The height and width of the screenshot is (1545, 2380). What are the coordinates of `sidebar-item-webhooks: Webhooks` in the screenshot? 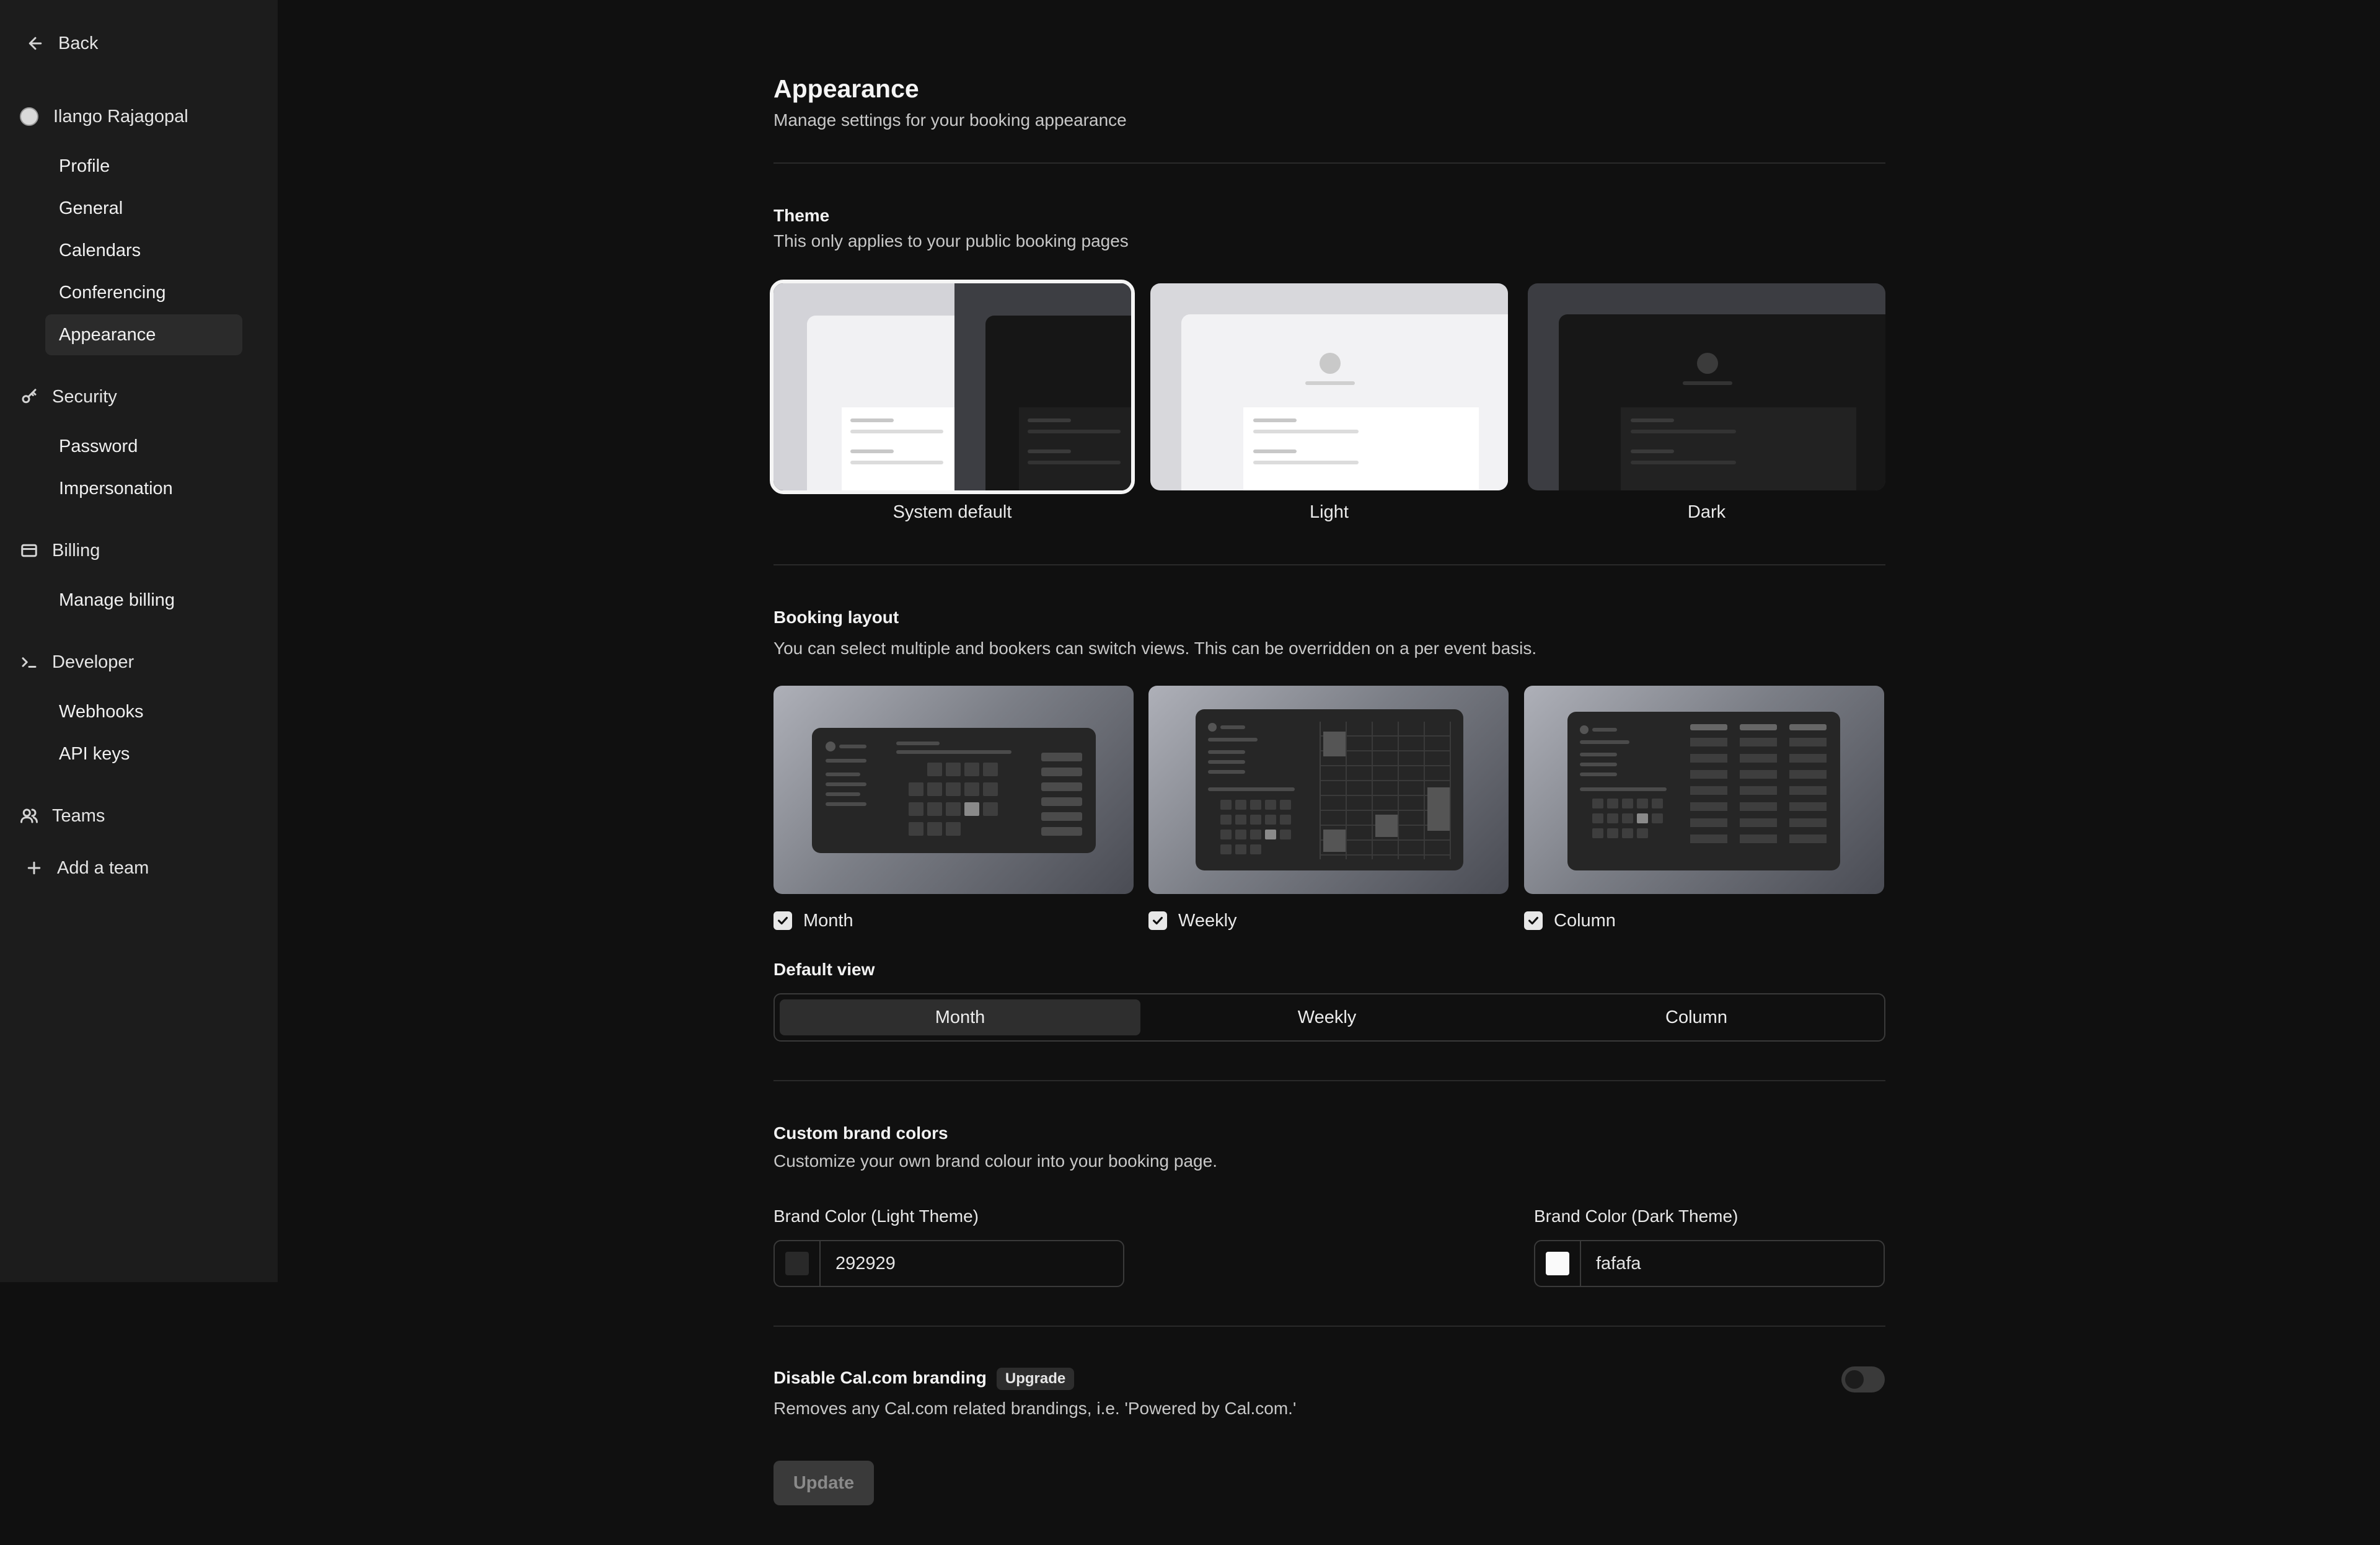 It's located at (143, 711).